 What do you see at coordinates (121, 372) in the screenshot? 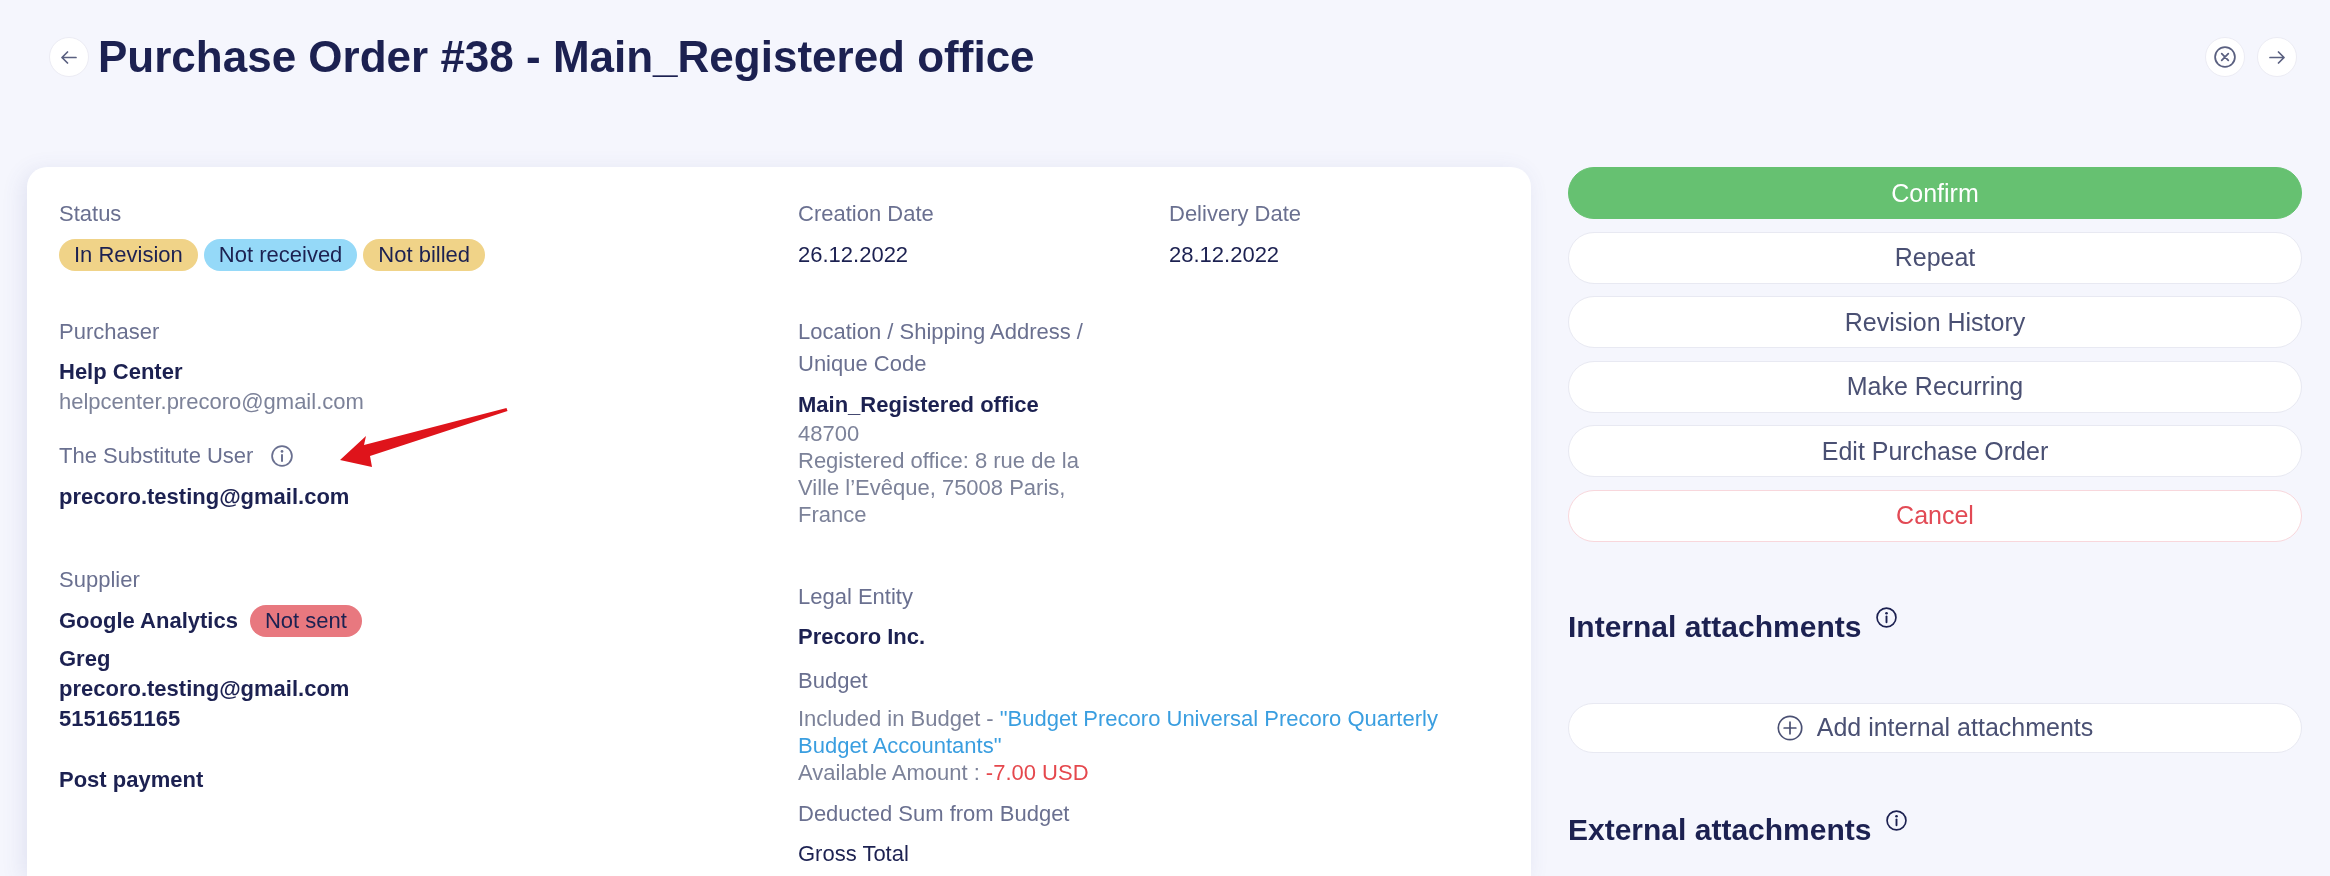
I see `purchaser-name: Help Center` at bounding box center [121, 372].